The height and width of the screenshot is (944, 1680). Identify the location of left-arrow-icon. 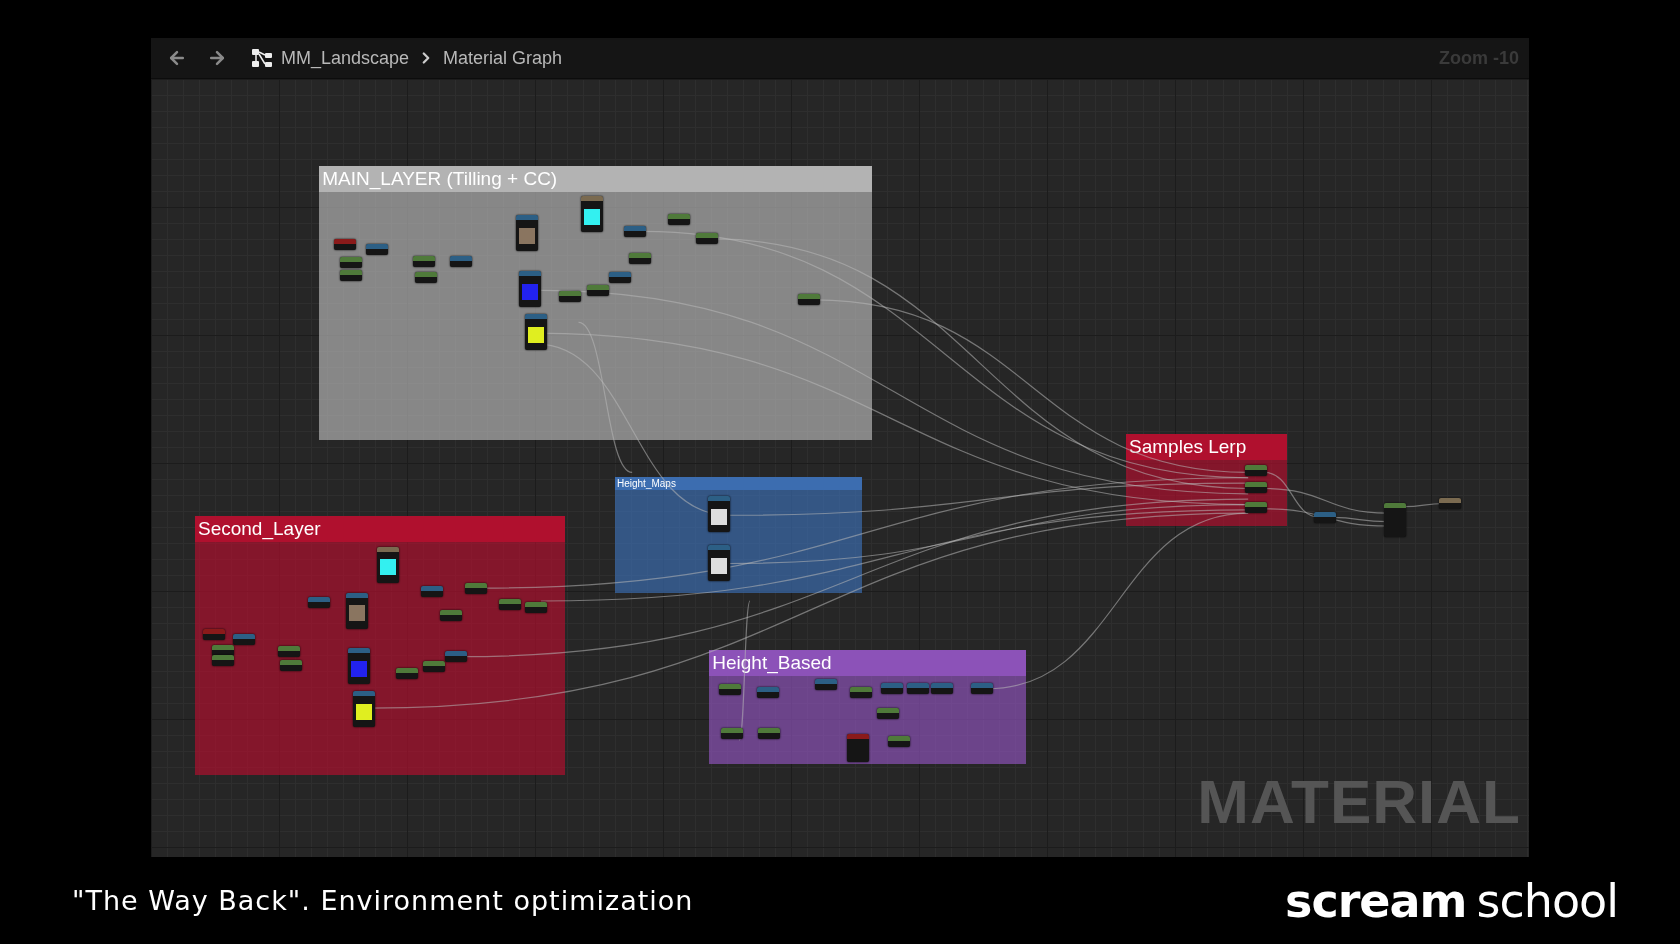
(177, 58).